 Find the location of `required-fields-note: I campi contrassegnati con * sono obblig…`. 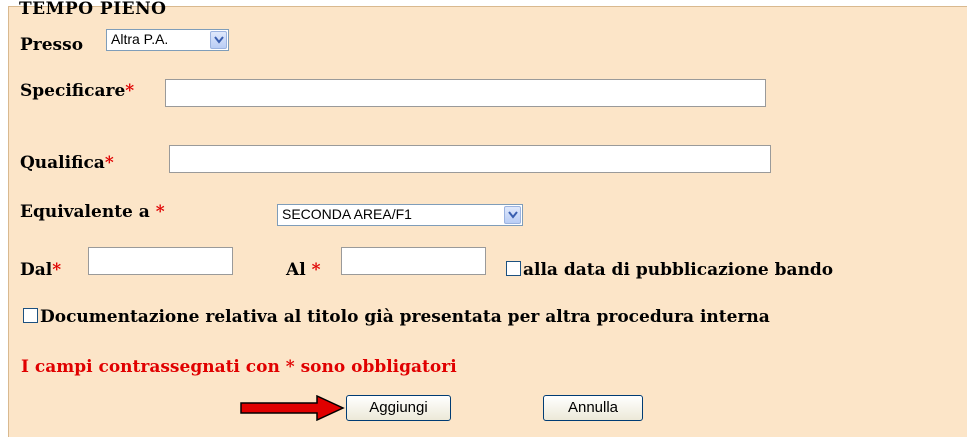

required-fields-note: I campi contrassegnati con * sono obblig… is located at coordinates (239, 367).